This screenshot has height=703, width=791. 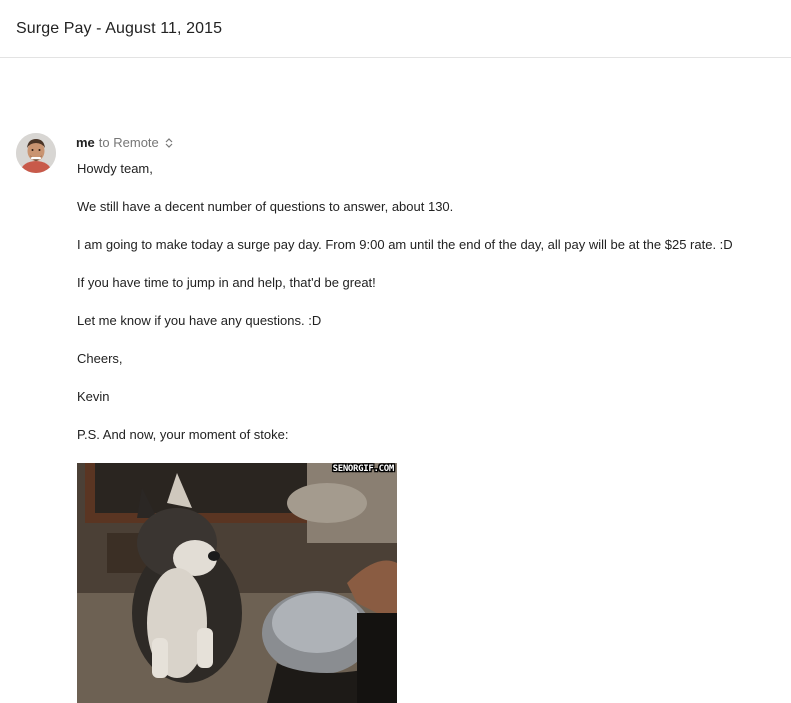 What do you see at coordinates (169, 143) in the screenshot?
I see `chevron-updown-icon` at bounding box center [169, 143].